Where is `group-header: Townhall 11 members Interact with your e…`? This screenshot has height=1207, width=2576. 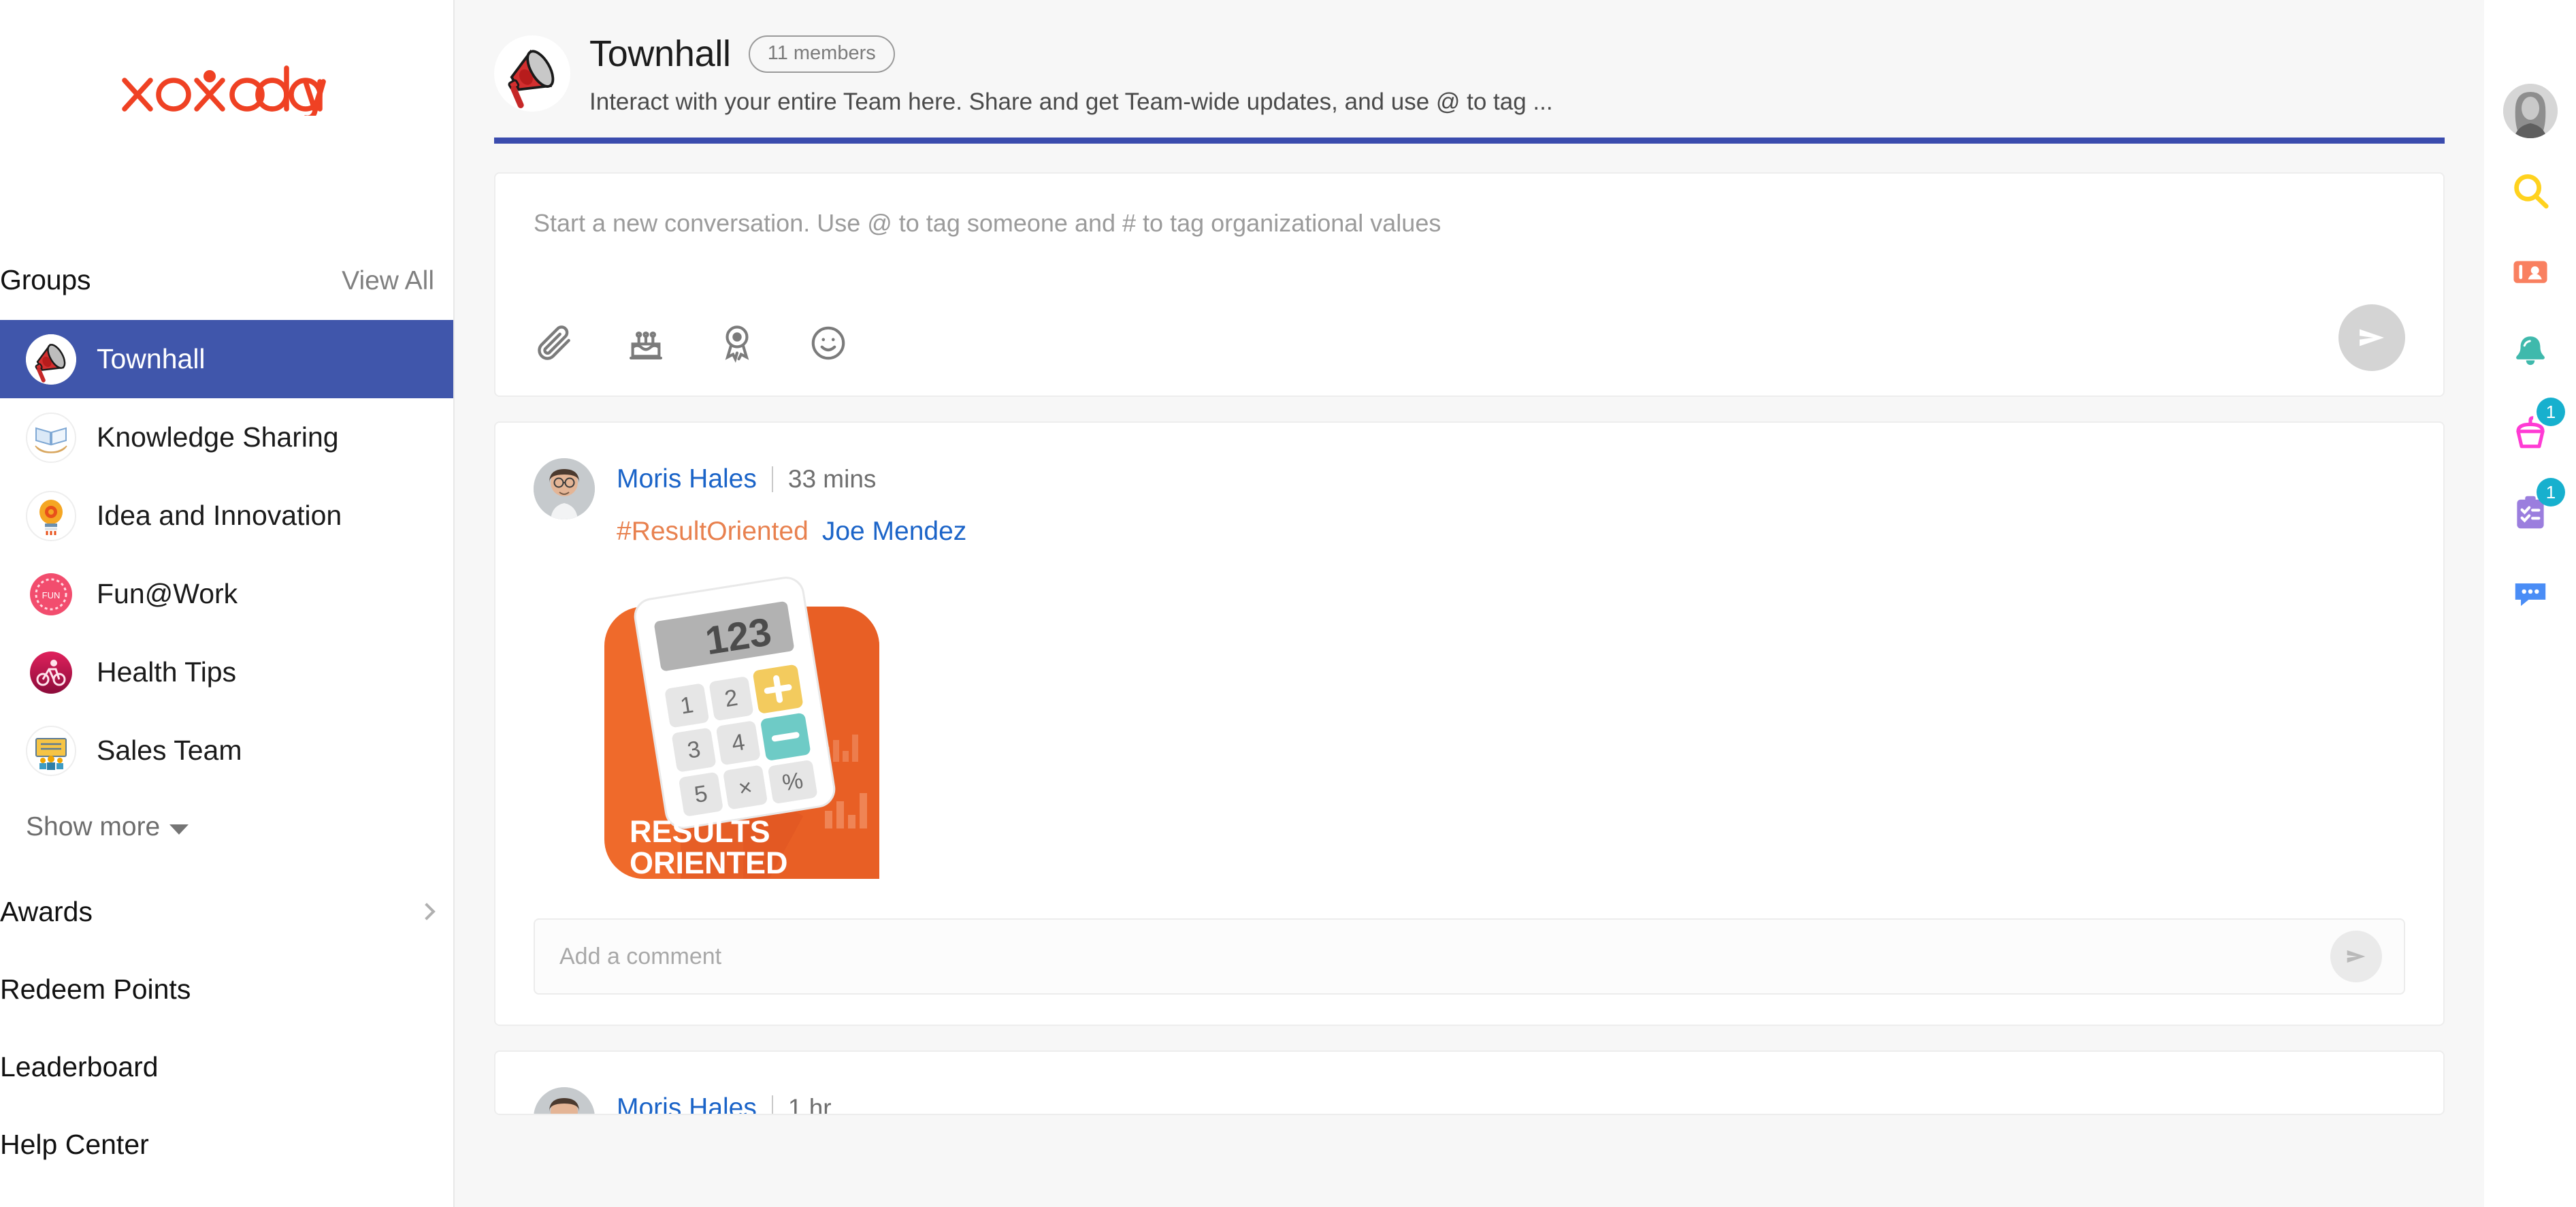 group-header: Townhall 11 members Interact with your e… is located at coordinates (1469, 58).